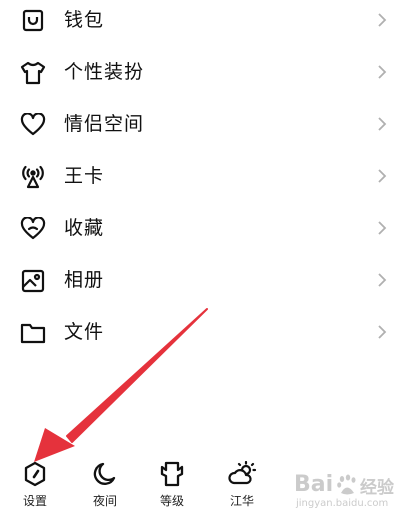  I want to click on heart-icon, so click(33, 125).